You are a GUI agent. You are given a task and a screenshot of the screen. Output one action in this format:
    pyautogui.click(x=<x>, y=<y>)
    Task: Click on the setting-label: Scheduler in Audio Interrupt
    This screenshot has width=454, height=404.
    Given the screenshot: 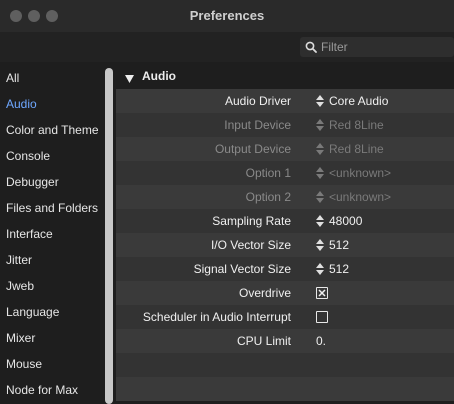 What is the action you would take?
    pyautogui.click(x=216, y=317)
    